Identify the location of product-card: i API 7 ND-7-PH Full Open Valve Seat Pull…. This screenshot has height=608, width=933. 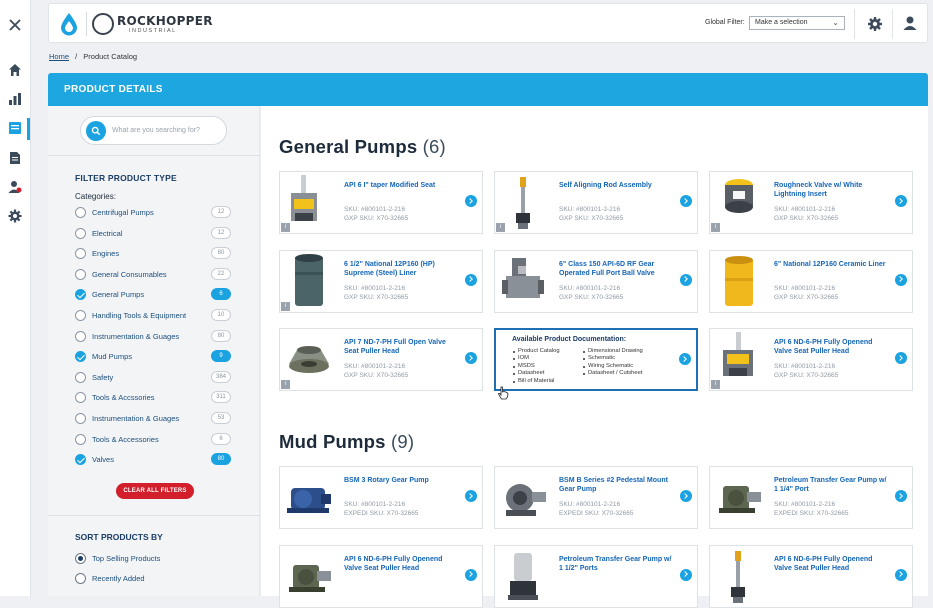
(381, 359).